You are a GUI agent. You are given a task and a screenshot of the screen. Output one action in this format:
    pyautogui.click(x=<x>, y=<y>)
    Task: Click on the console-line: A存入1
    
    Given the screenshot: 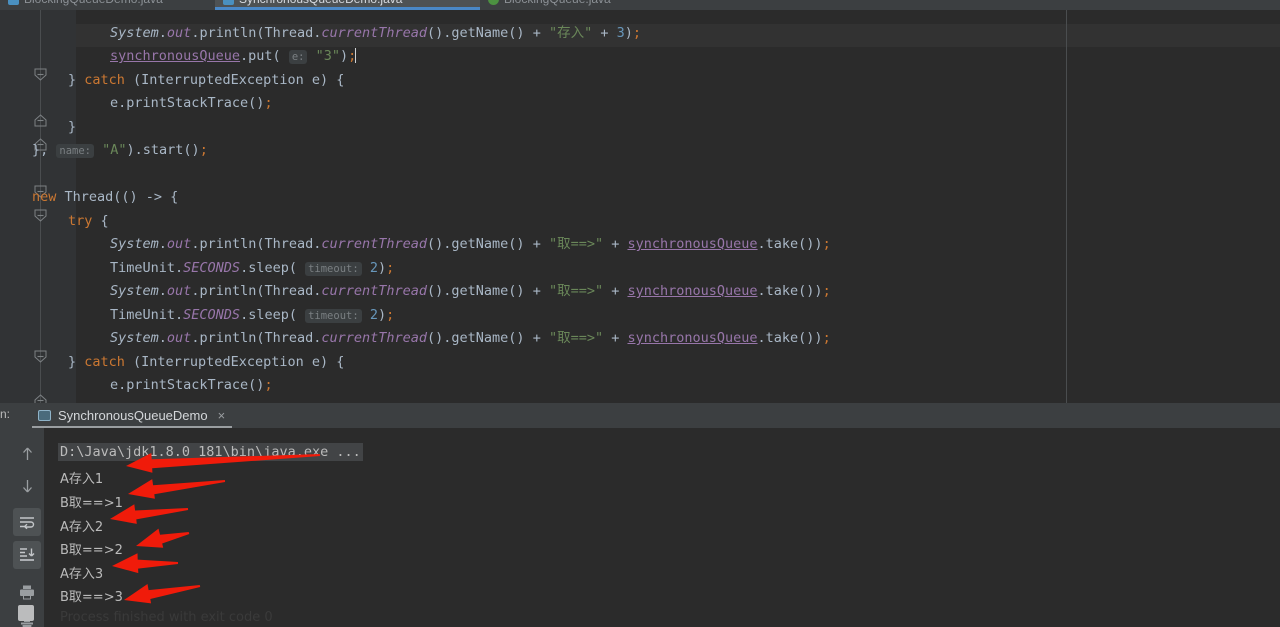 What is the action you would take?
    pyautogui.click(x=82, y=479)
    